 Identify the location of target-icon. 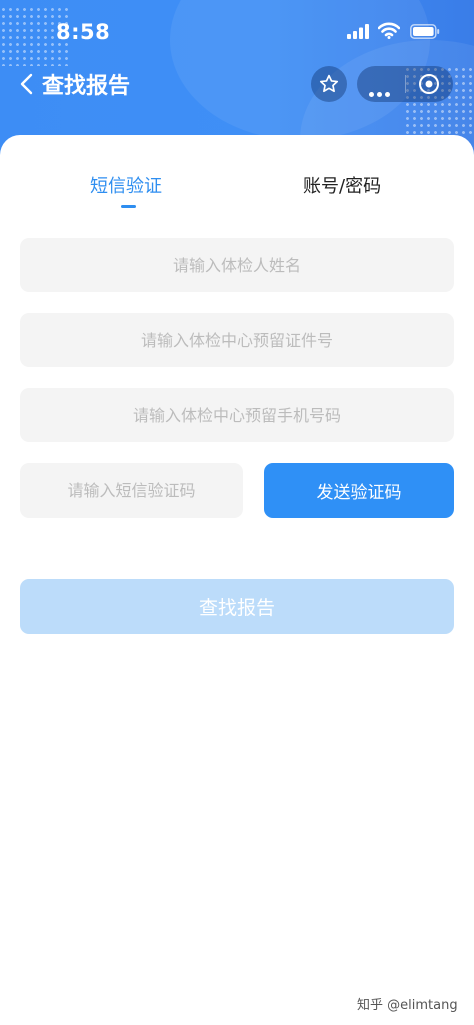
(429, 84).